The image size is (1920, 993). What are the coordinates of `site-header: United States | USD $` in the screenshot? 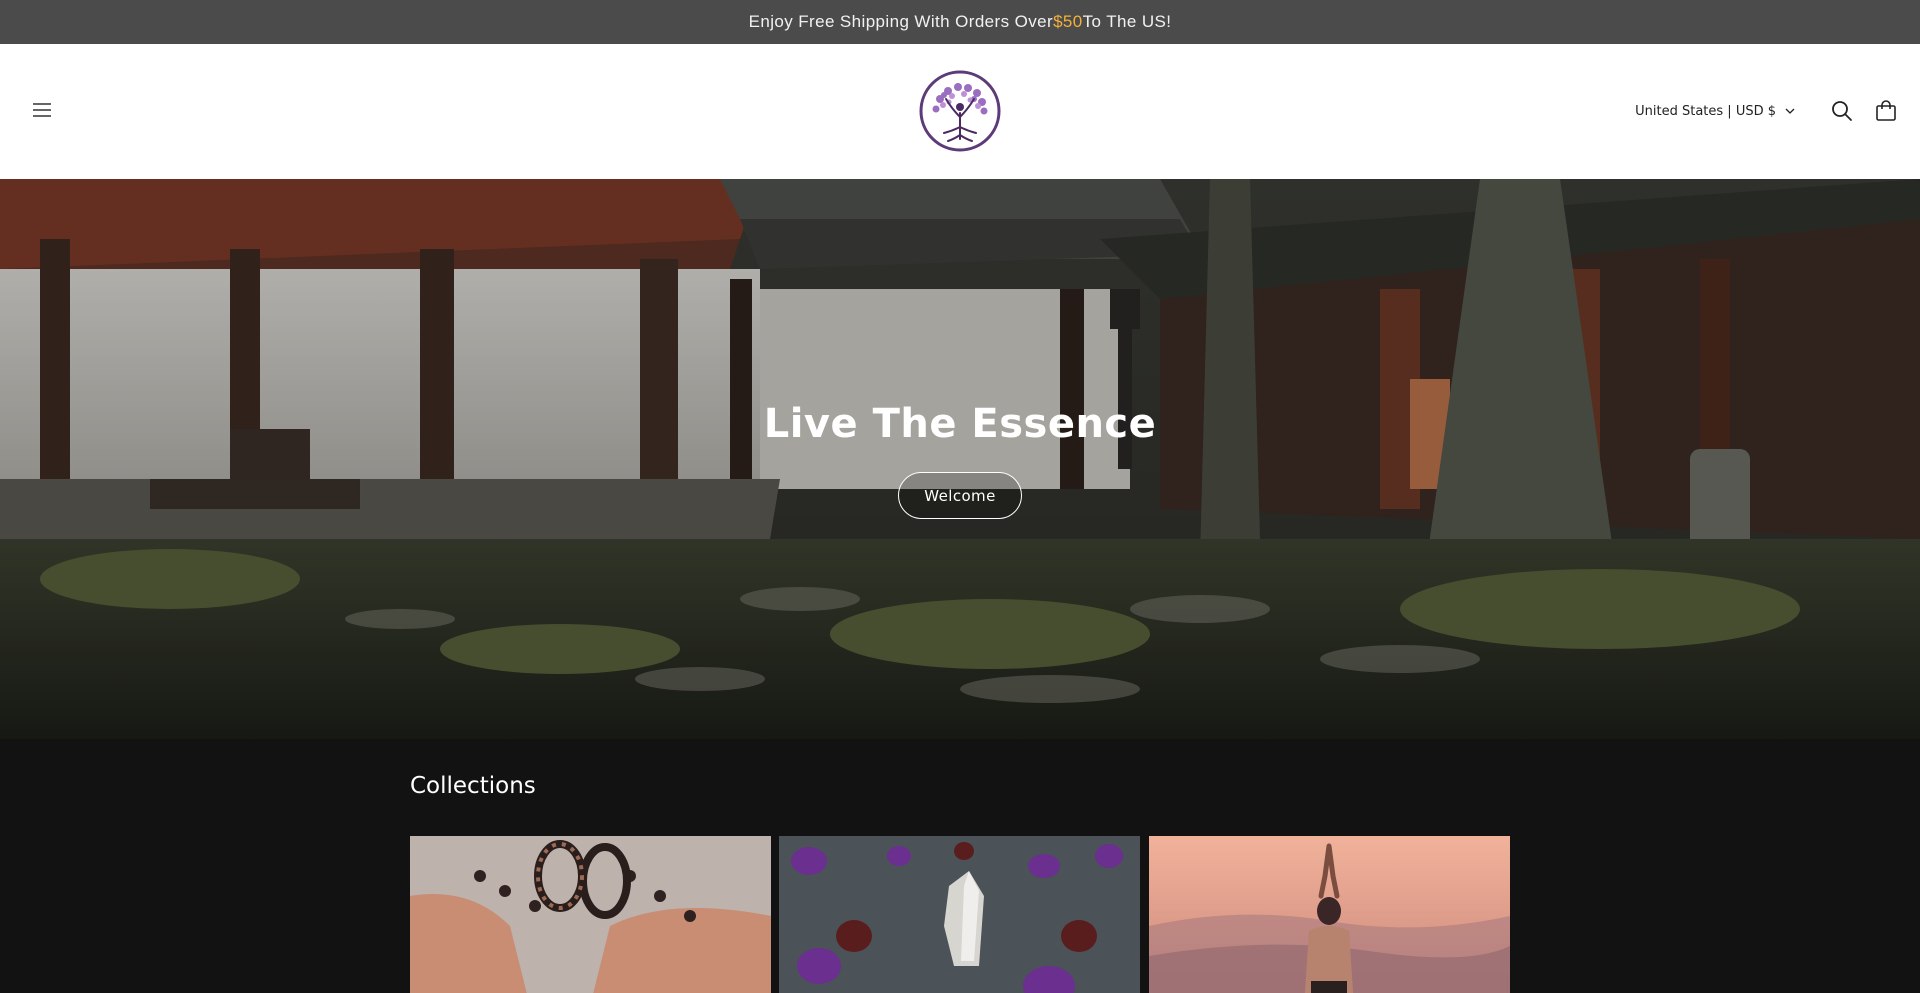 It's located at (960, 111).